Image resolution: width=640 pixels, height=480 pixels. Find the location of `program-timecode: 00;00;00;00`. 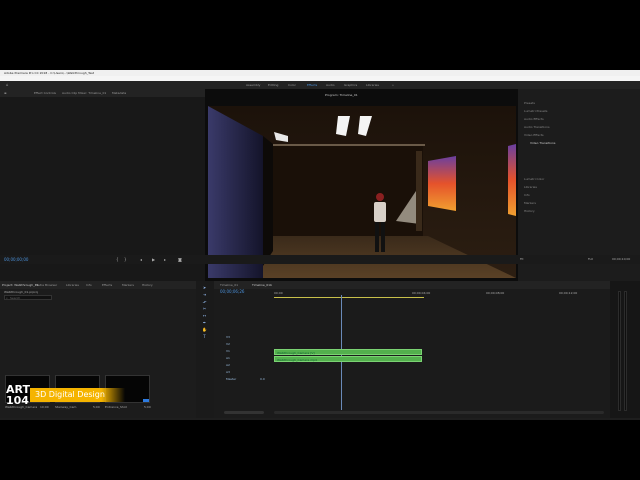

program-timecode: 00;00;00;00 is located at coordinates (16, 259).